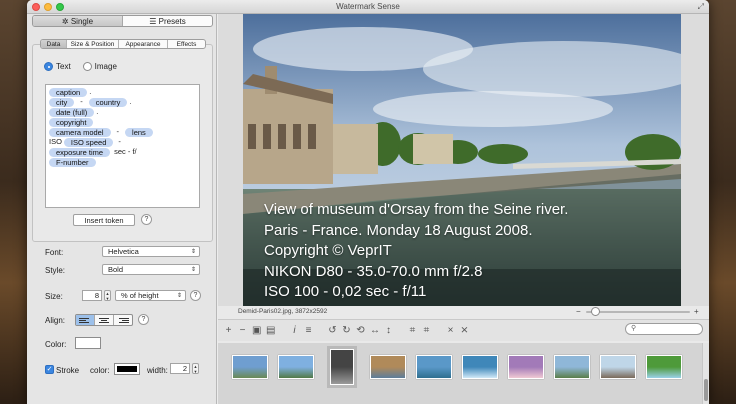 This screenshot has width=736, height=404. I want to click on token-line: copyright, so click(122, 122).